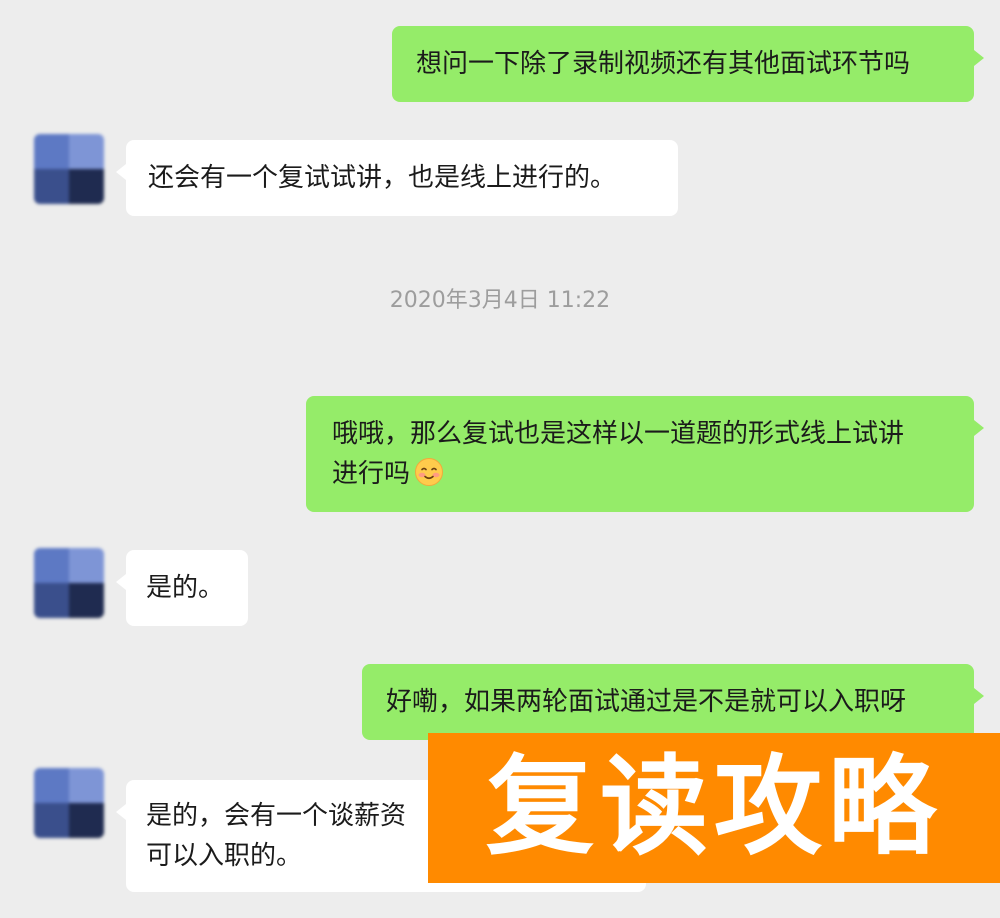 Image resolution: width=1000 pixels, height=918 pixels. What do you see at coordinates (371, 474) in the screenshot?
I see `message-text: 进行吗` at bounding box center [371, 474].